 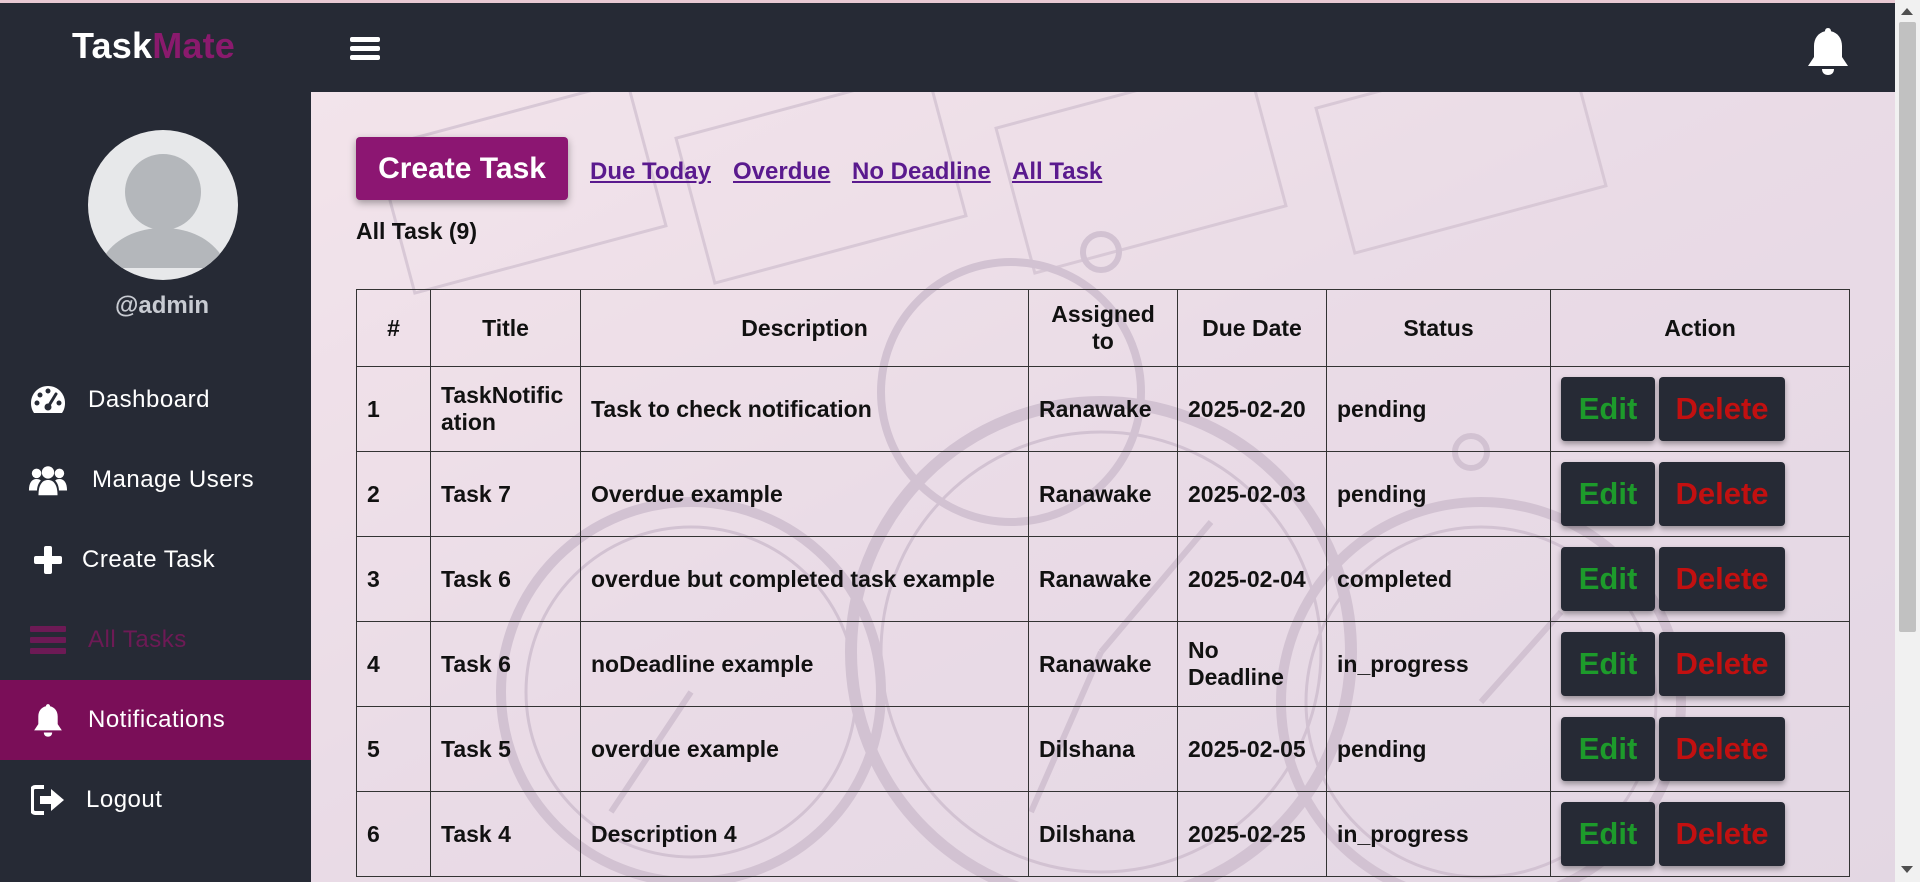 What do you see at coordinates (1252, 494) in the screenshot?
I see `cell-due-date: 2025-02-03` at bounding box center [1252, 494].